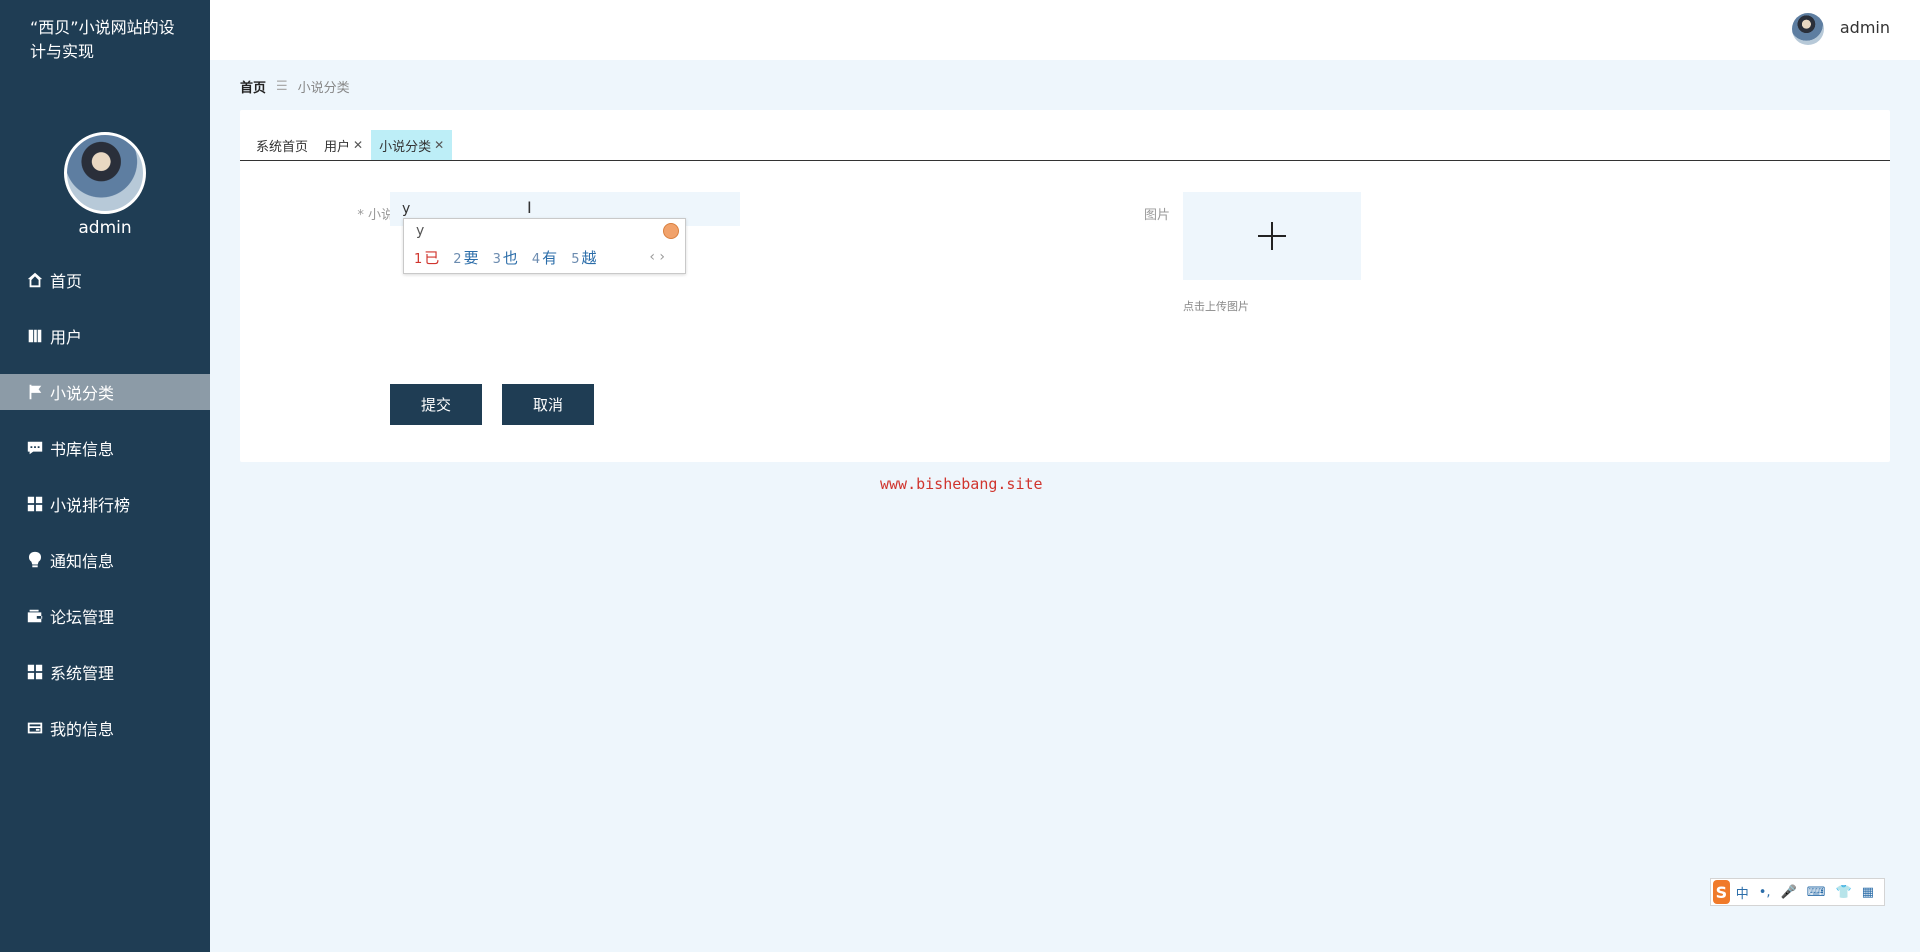  What do you see at coordinates (102, 39) in the screenshot?
I see `app-title: “西贝”小说网站的设计与实现` at bounding box center [102, 39].